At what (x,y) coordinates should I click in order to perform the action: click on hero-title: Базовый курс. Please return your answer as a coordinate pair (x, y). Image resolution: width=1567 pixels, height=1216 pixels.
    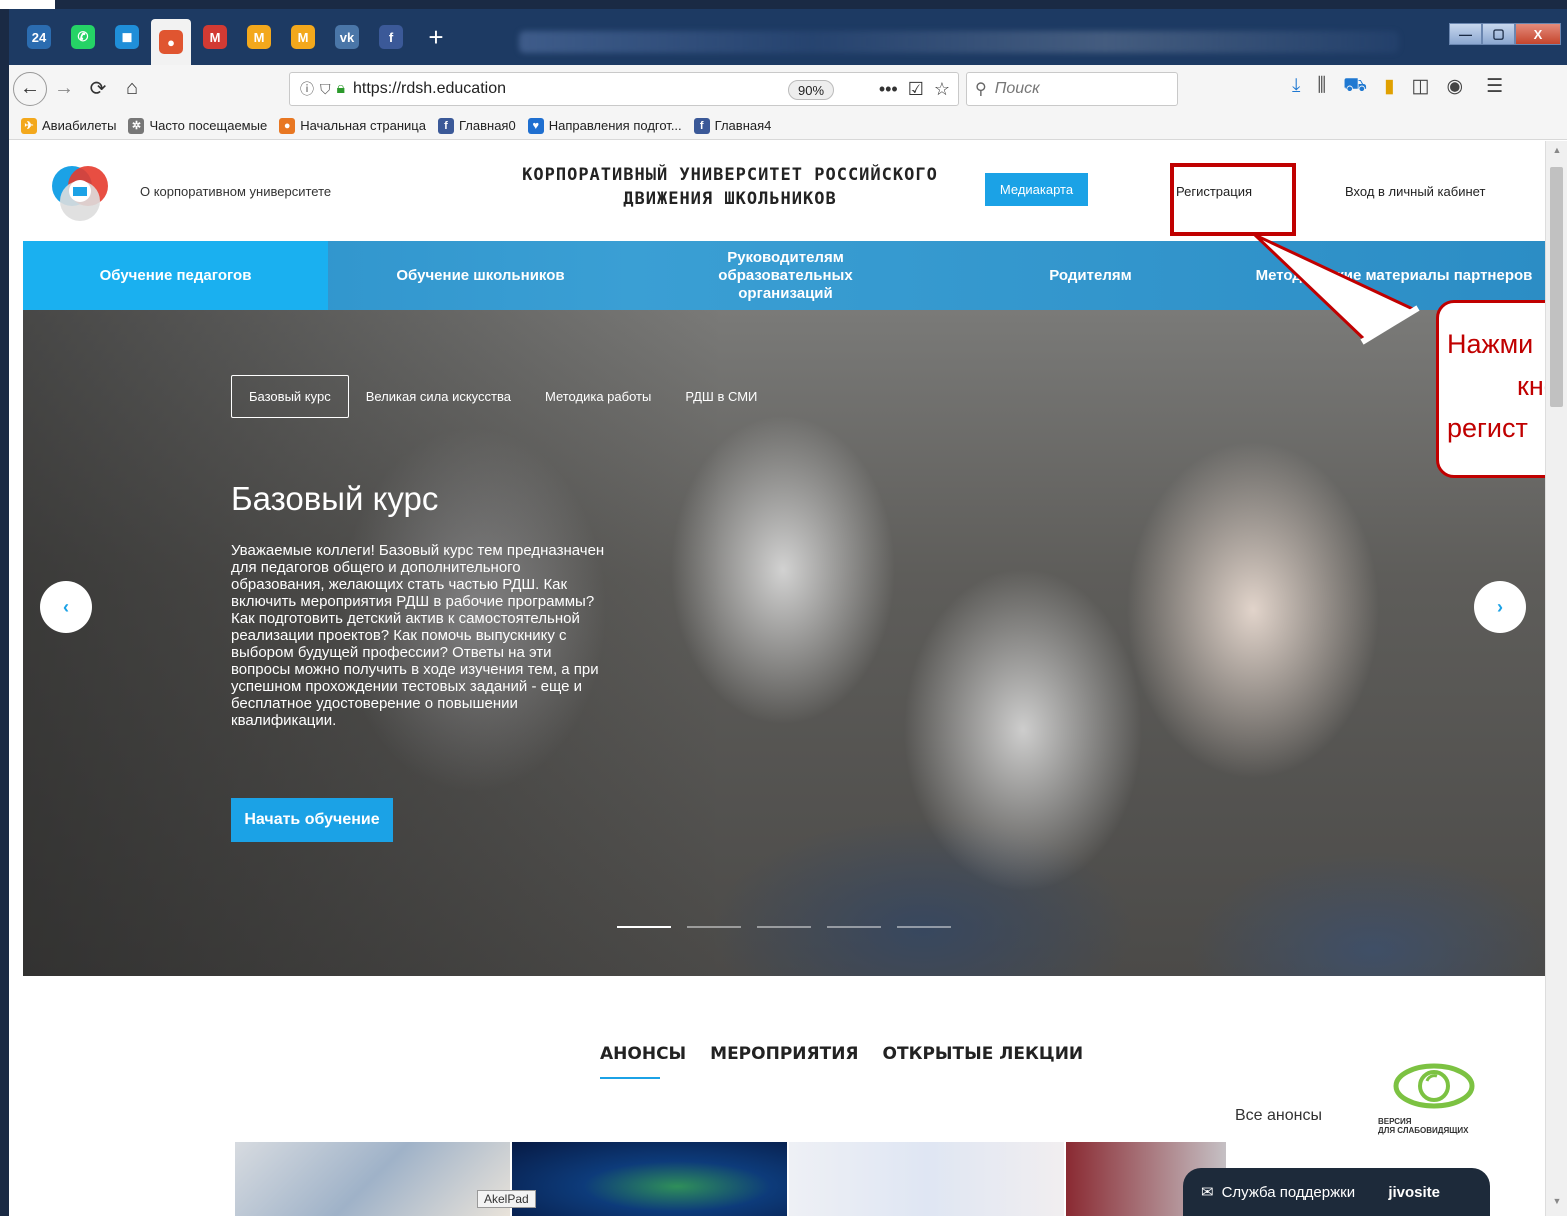
    Looking at the image, I should click on (335, 498).